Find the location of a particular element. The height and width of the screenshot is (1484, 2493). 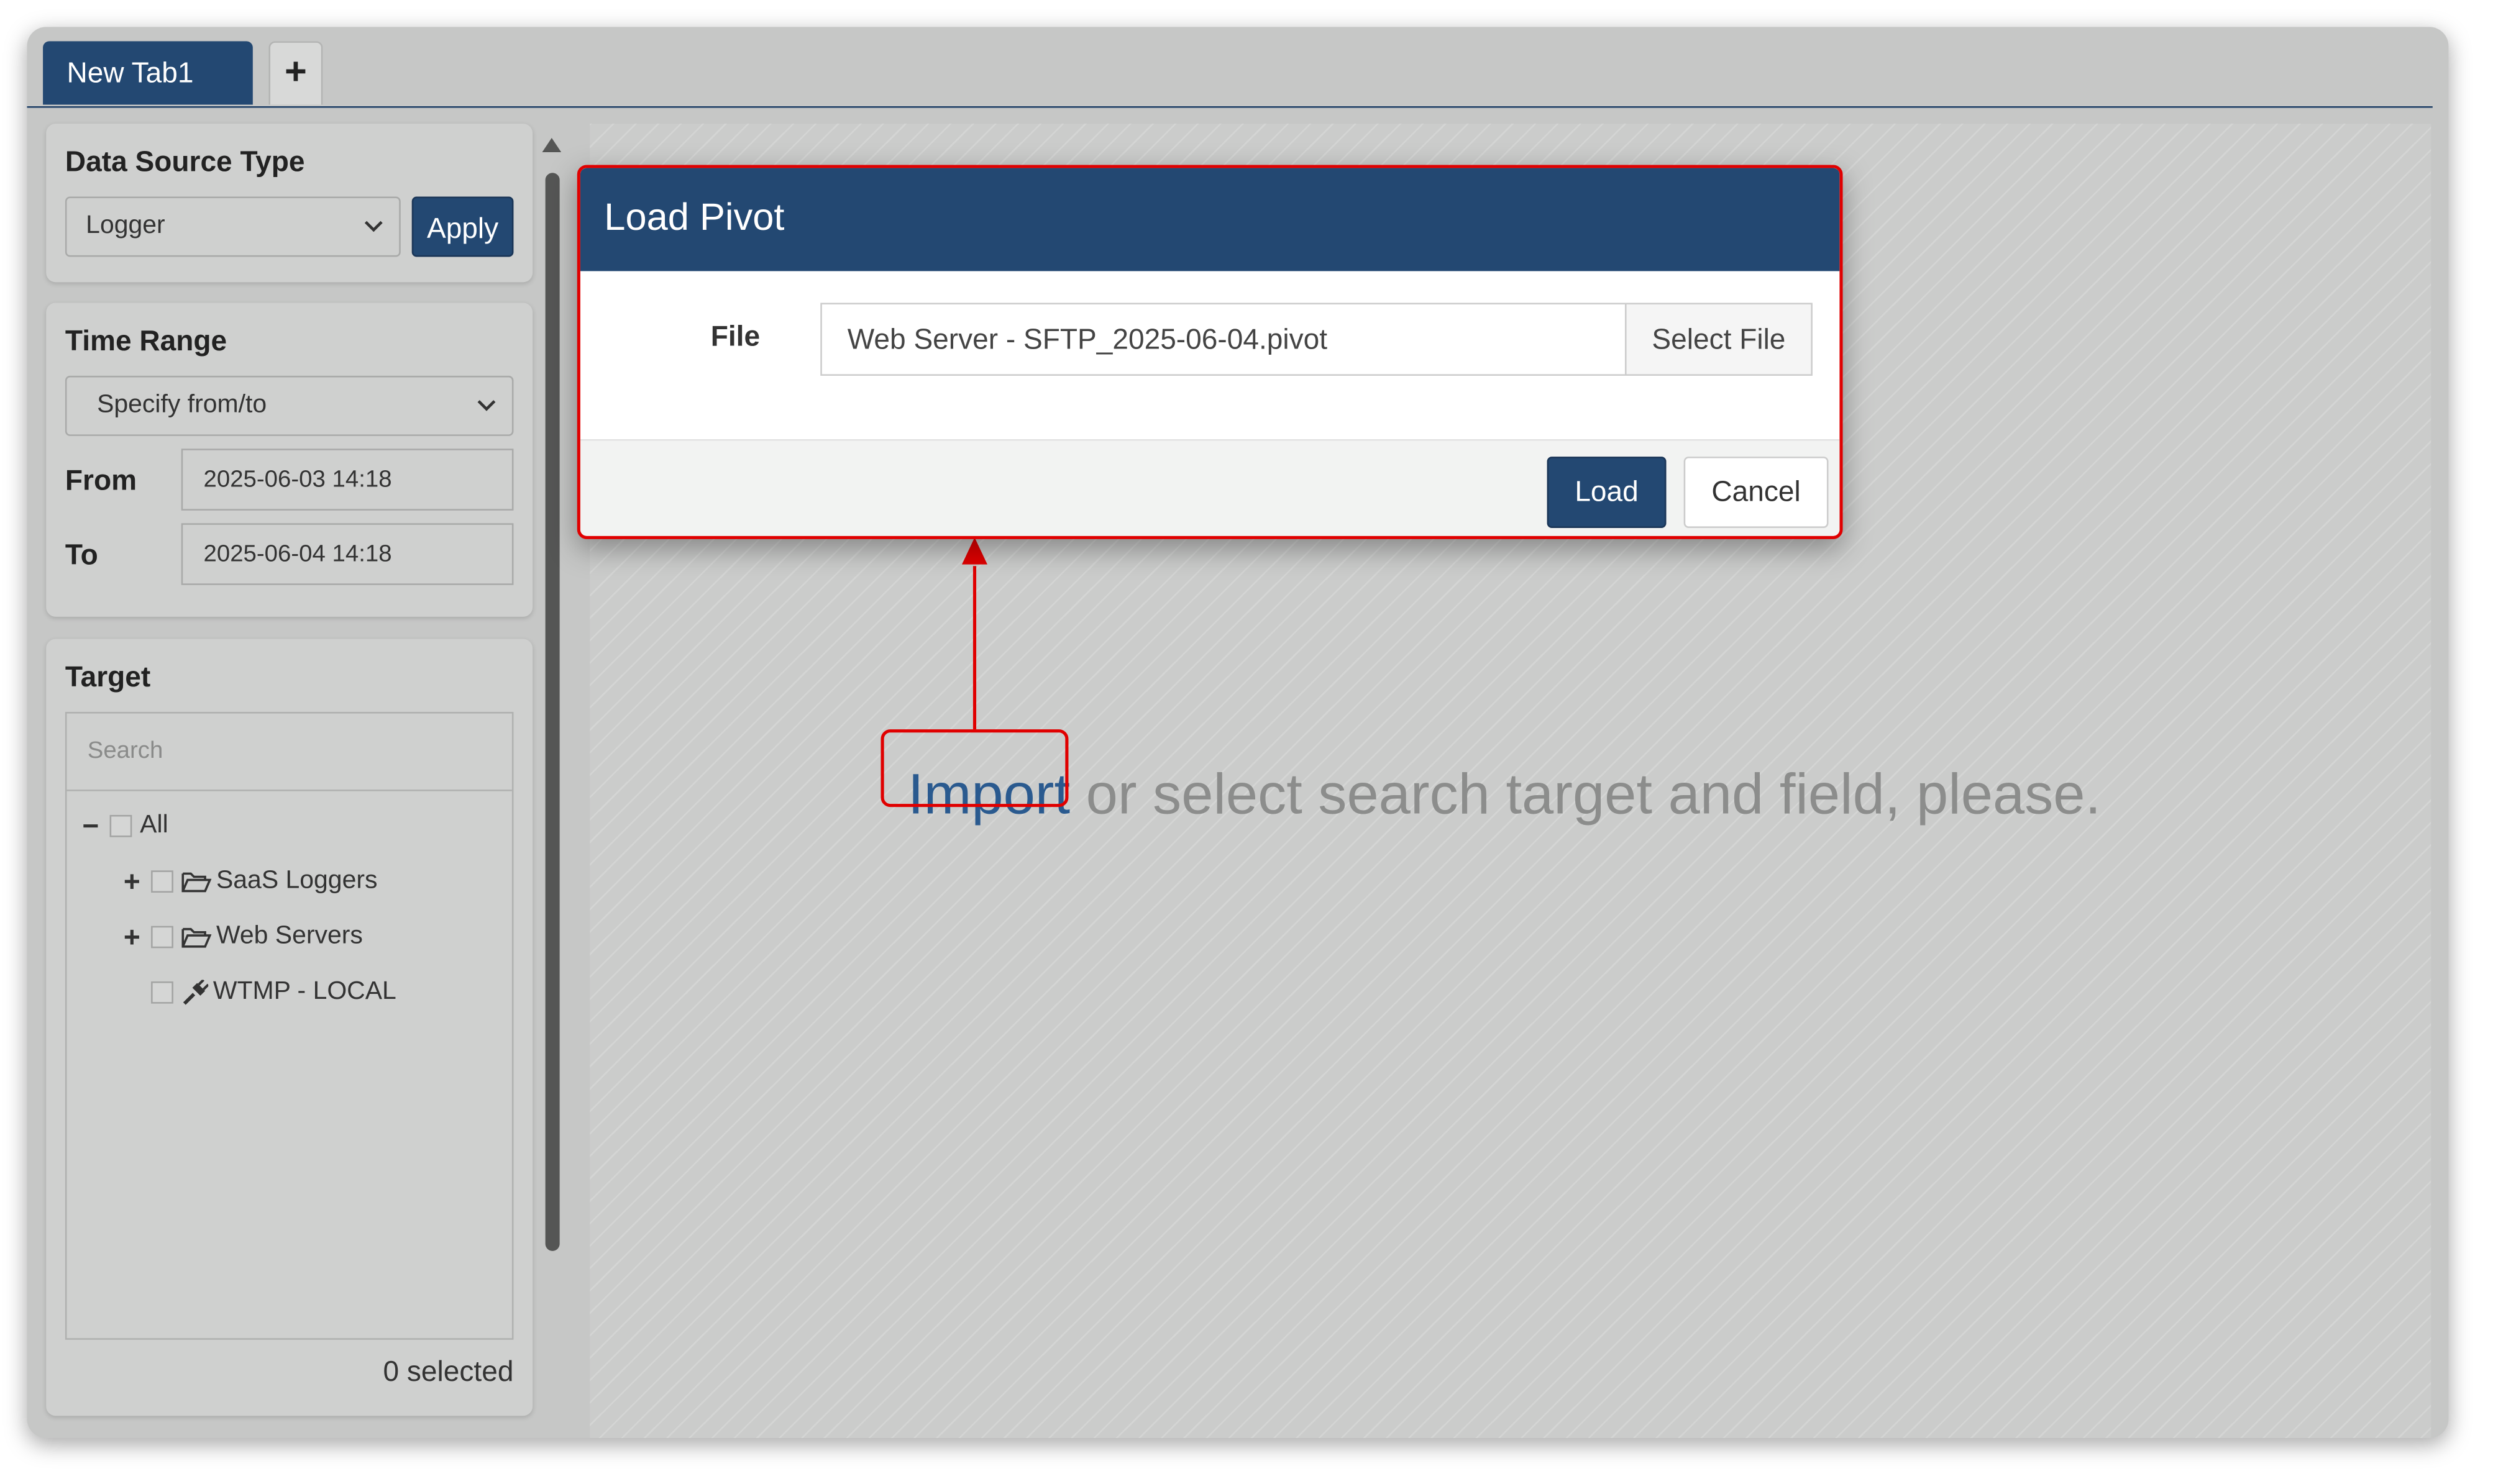

tree-item-label: All is located at coordinates (154, 825).